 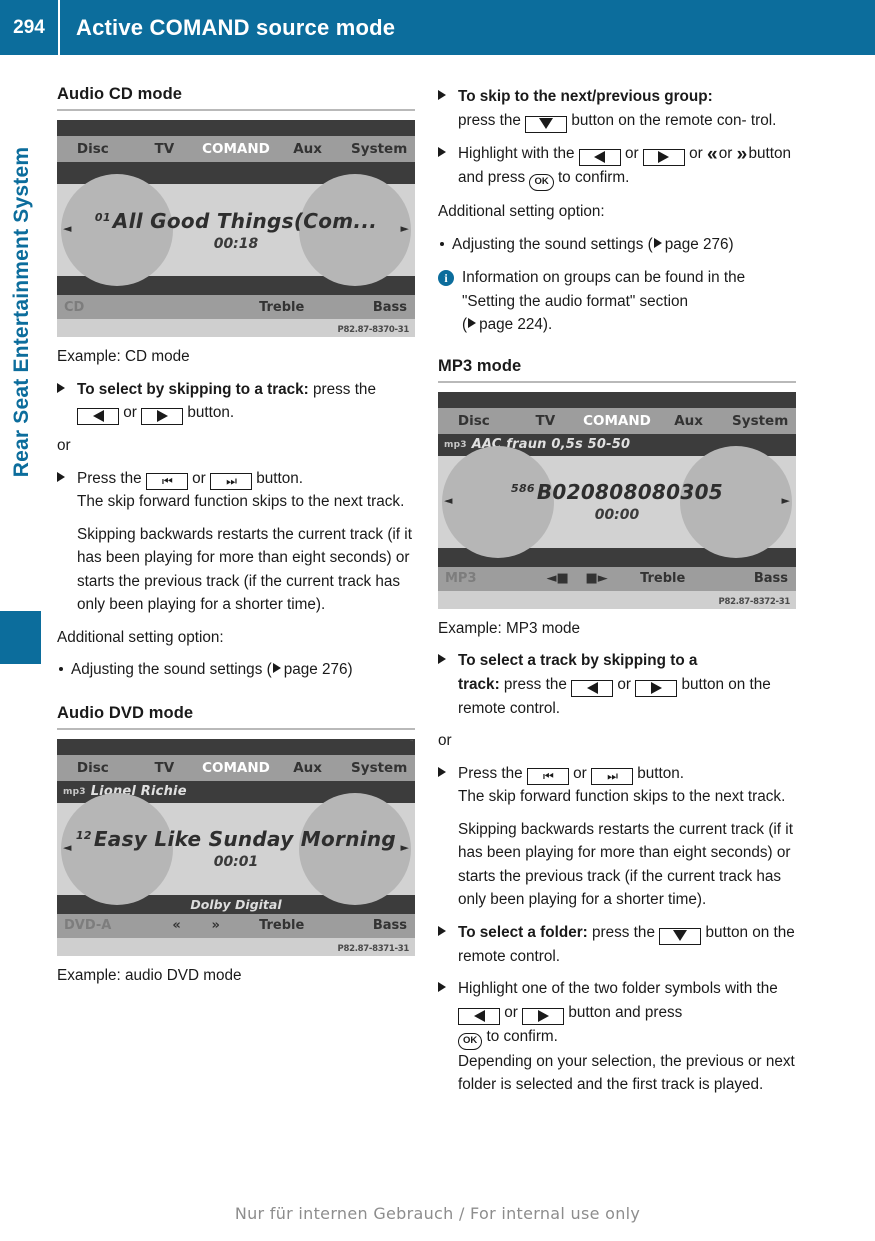 What do you see at coordinates (149, 975) in the screenshot?
I see `dvd-screenshot-caption: Example: audio DVD mode` at bounding box center [149, 975].